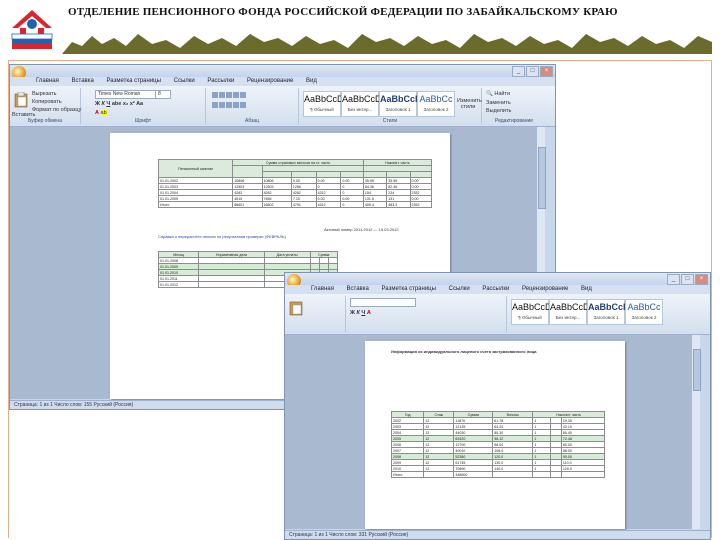 The height and width of the screenshot is (540, 720). Describe the element at coordinates (469, 104) in the screenshot. I see `change-styles-button: Изменить стили` at that location.